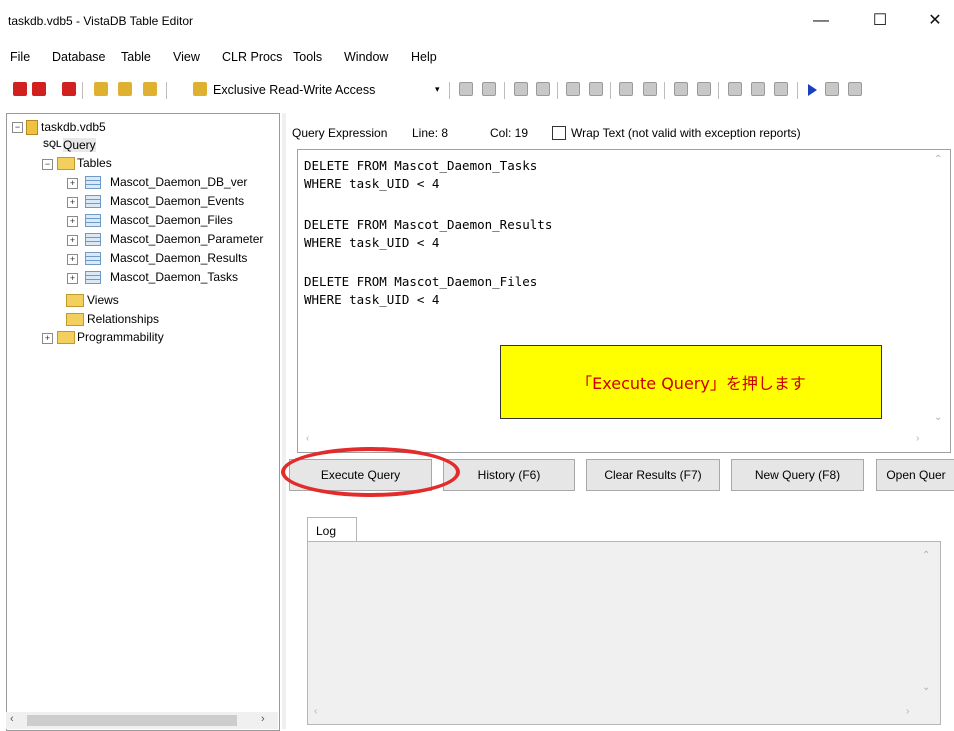 The height and width of the screenshot is (731, 954). What do you see at coordinates (489, 89) in the screenshot?
I see `grid-delete-icon` at bounding box center [489, 89].